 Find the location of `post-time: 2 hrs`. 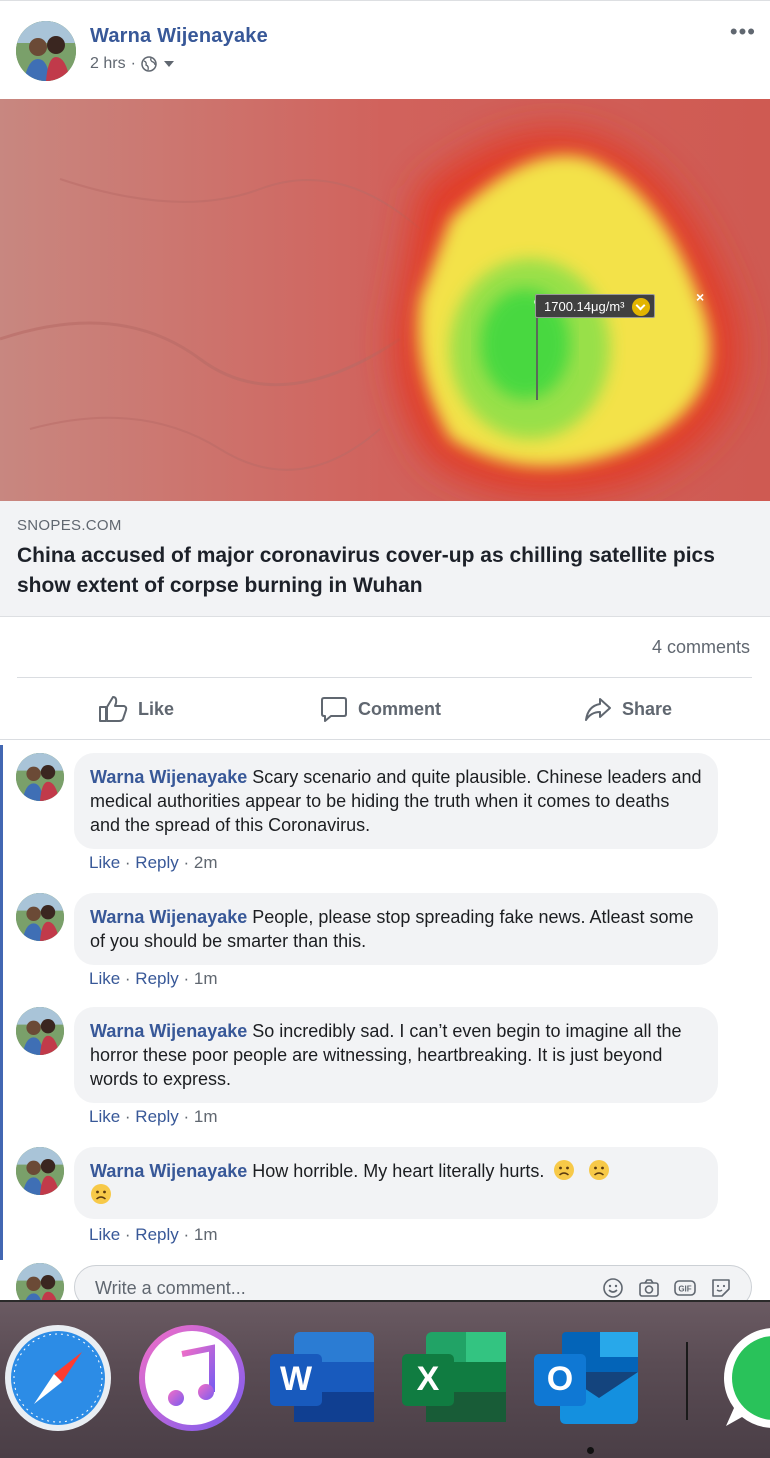

post-time: 2 hrs is located at coordinates (108, 64).